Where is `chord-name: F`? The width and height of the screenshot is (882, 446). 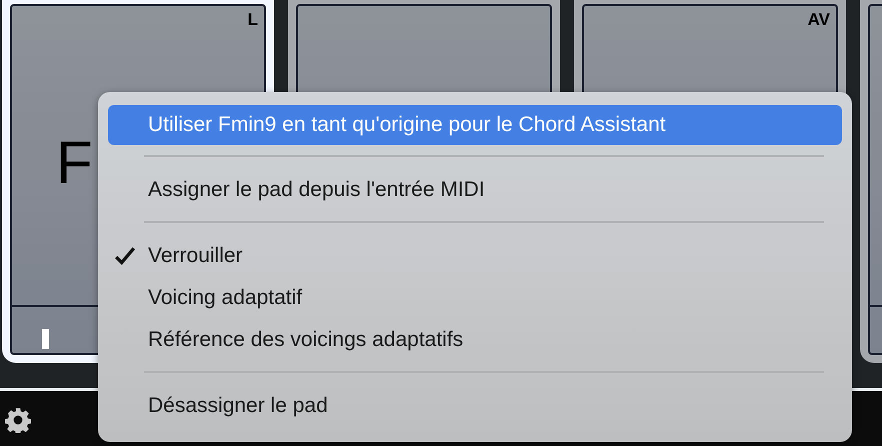
chord-name: F is located at coordinates (74, 162).